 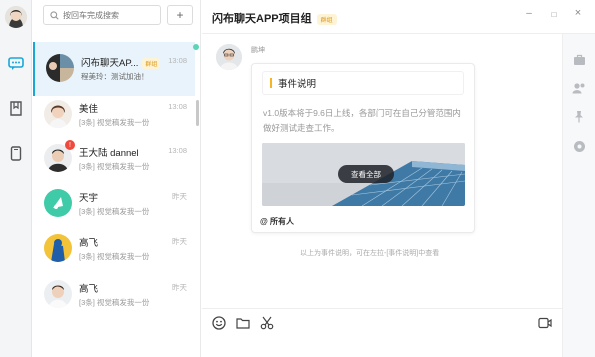 What do you see at coordinates (554, 14) in the screenshot?
I see `maximize-button: □` at bounding box center [554, 14].